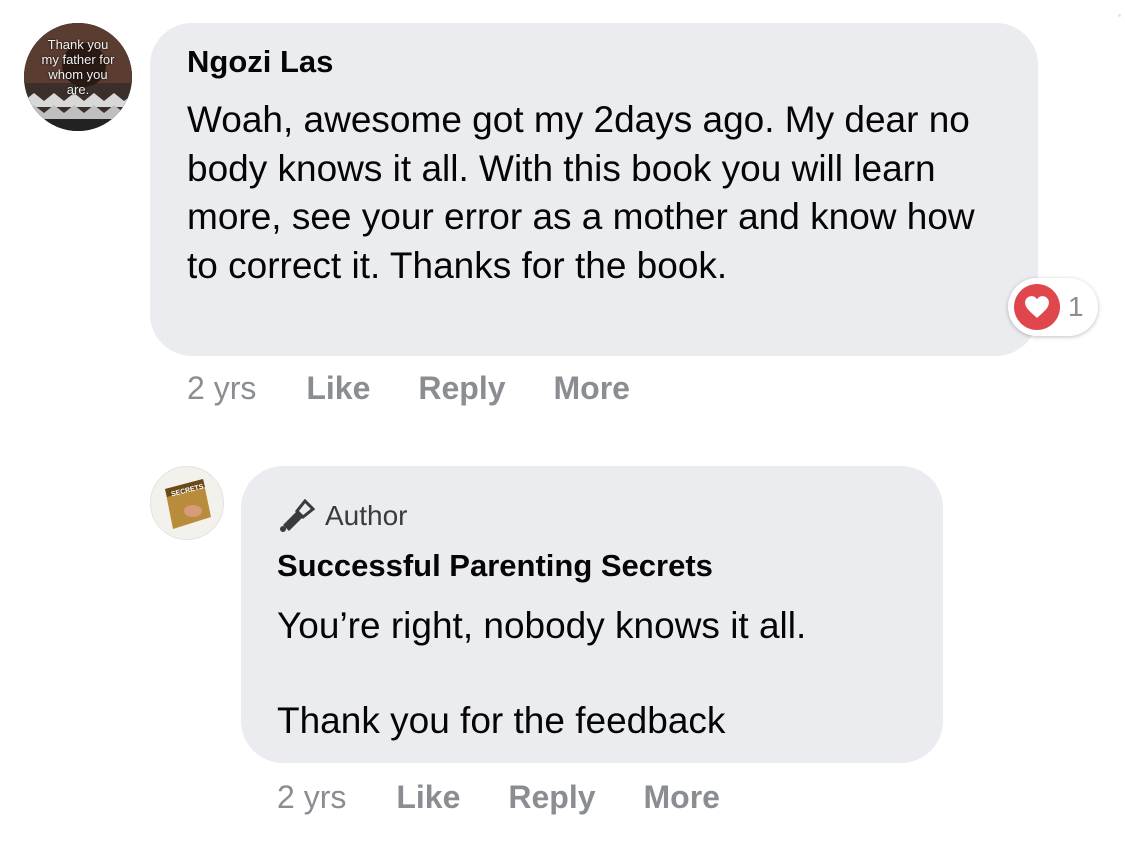 The image size is (1125, 865). What do you see at coordinates (366, 515) in the screenshot?
I see `author-badge-label: Author` at bounding box center [366, 515].